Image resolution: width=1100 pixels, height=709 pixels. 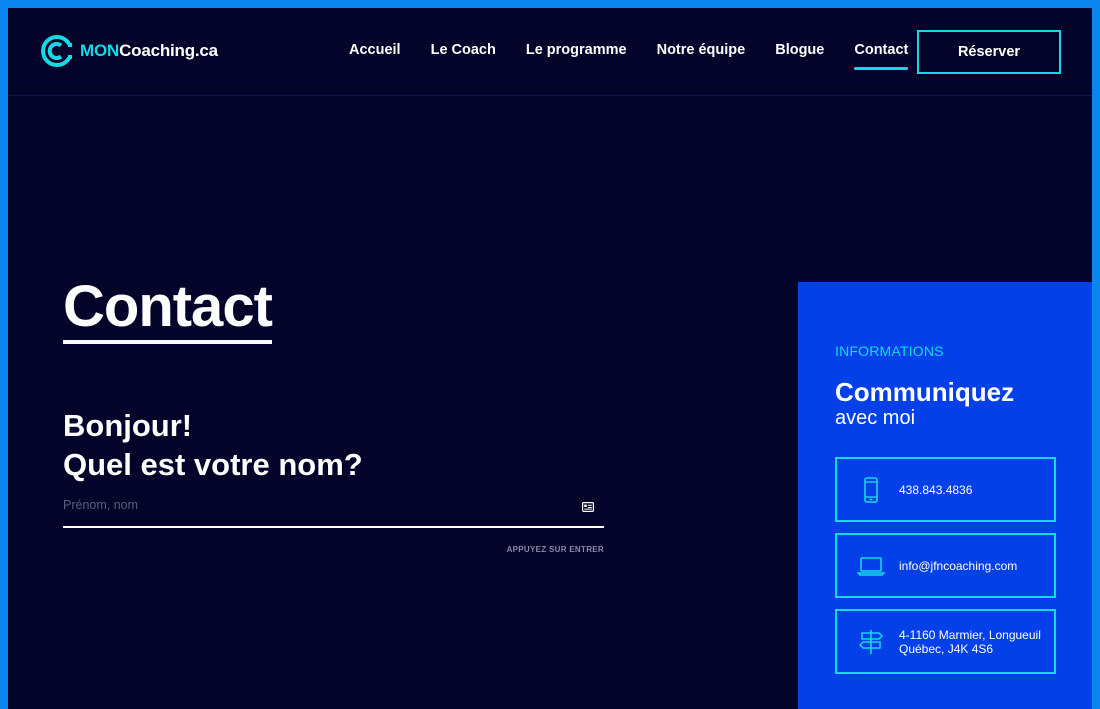 What do you see at coordinates (588, 506) in the screenshot?
I see `id-card-icon` at bounding box center [588, 506].